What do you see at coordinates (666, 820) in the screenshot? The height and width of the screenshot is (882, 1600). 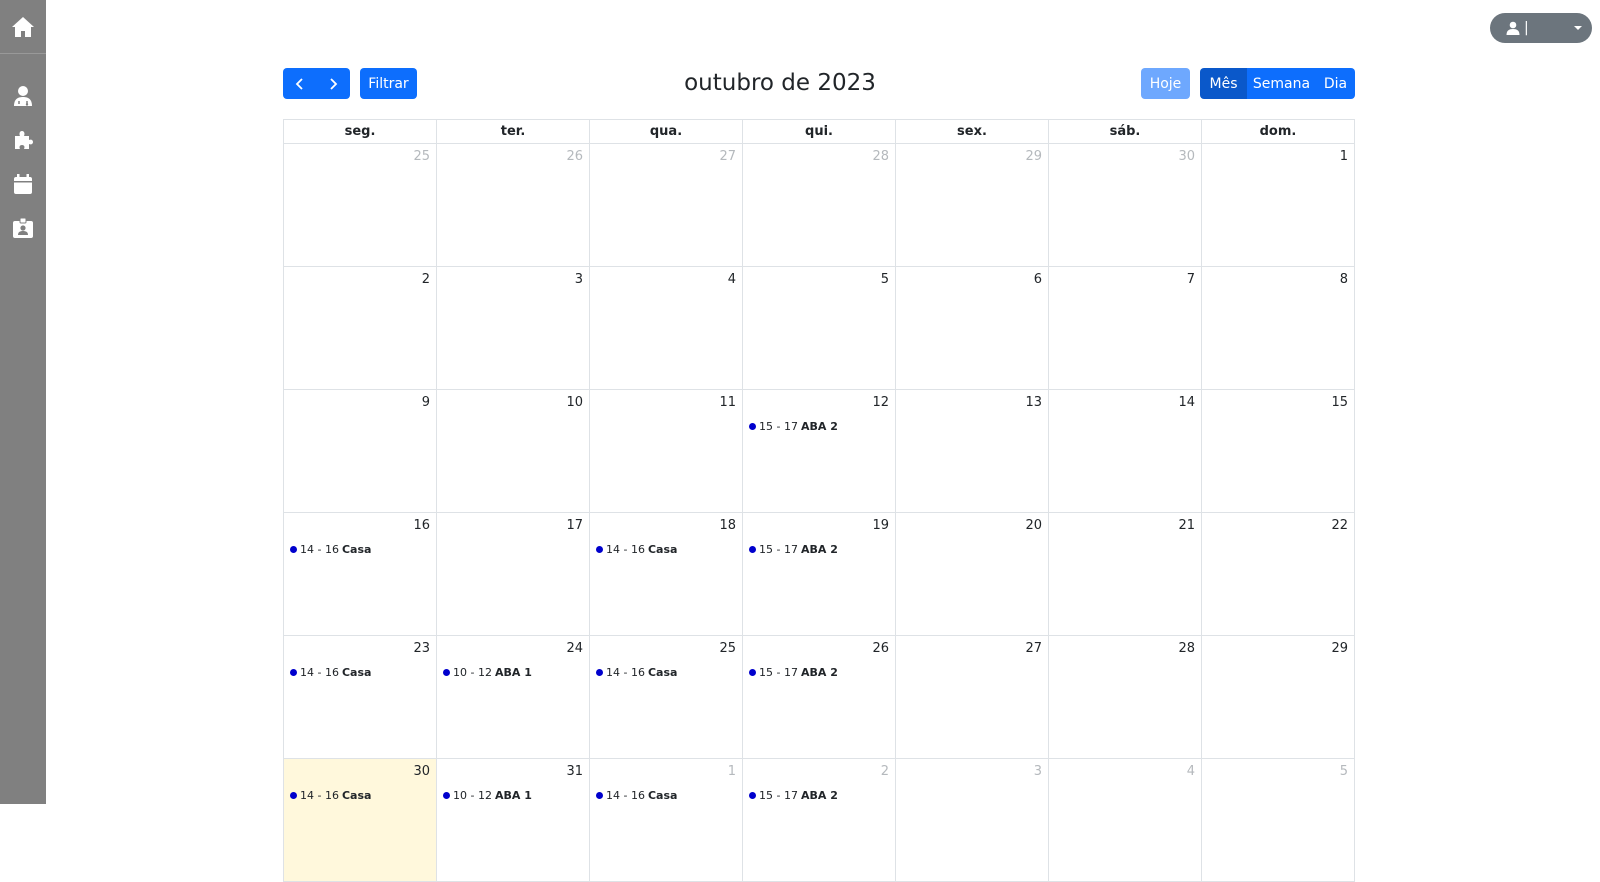 I see `day-cell: 1 14 - 16 Casa` at bounding box center [666, 820].